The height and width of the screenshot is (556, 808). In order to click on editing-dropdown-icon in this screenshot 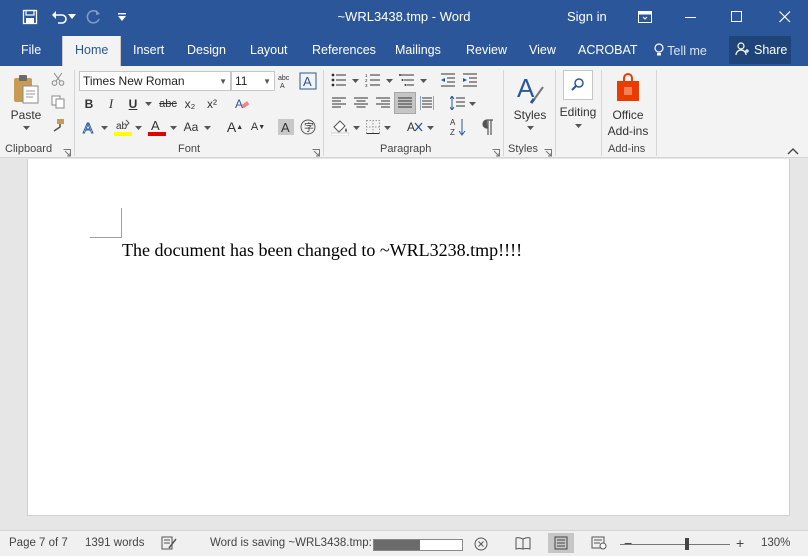, I will do `click(578, 126)`.